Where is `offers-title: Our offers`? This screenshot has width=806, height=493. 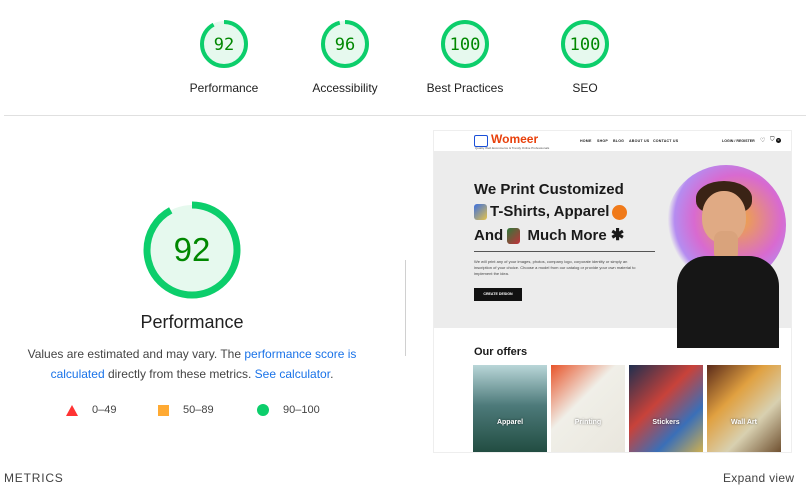
offers-title: Our offers is located at coordinates (501, 352).